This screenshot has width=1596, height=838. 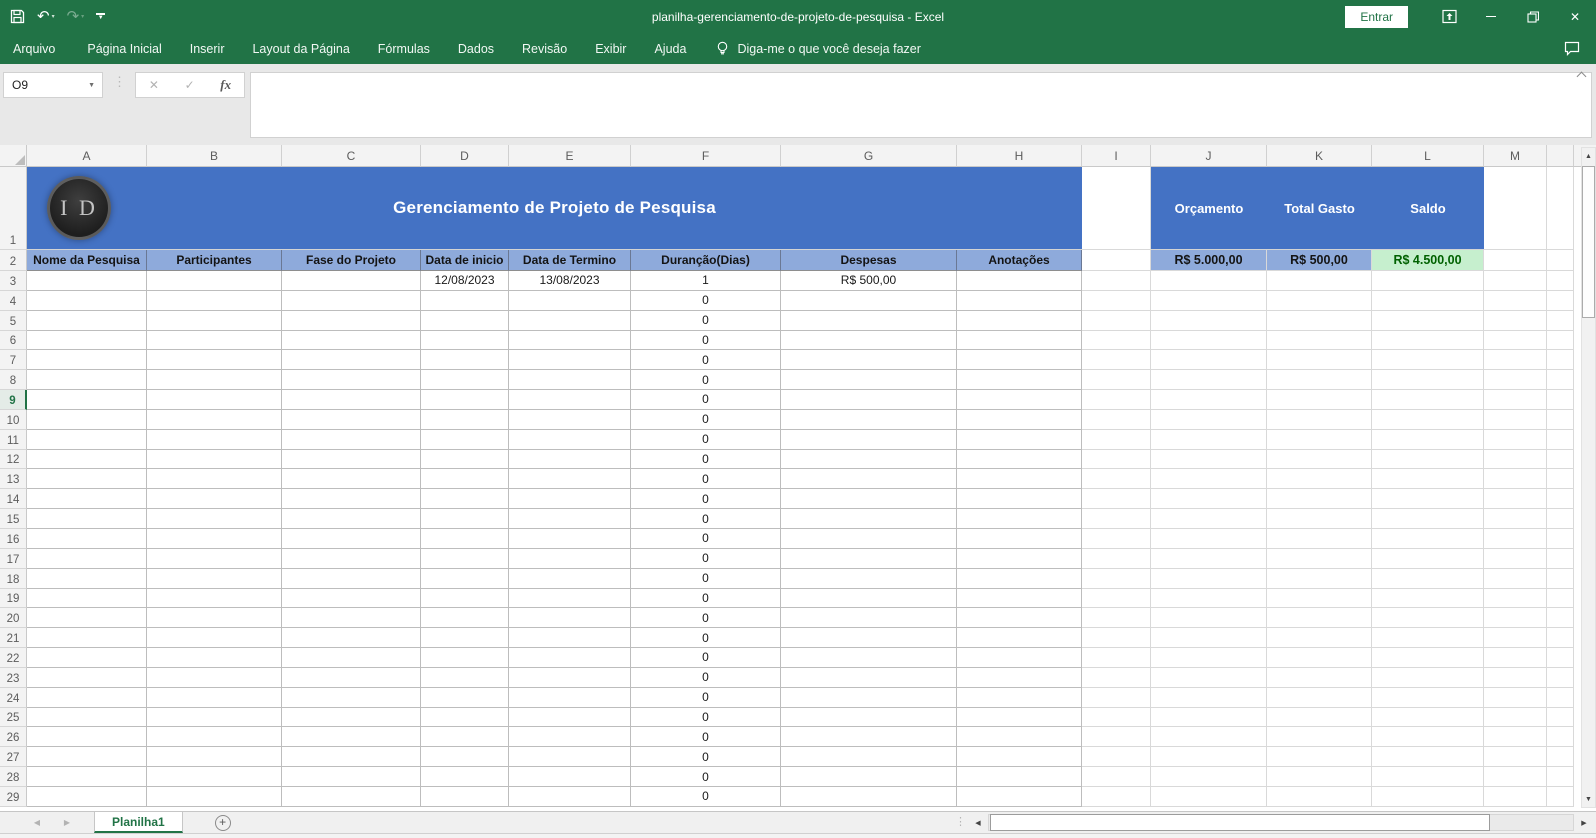 I want to click on cell-M12, so click(x=1515, y=459).